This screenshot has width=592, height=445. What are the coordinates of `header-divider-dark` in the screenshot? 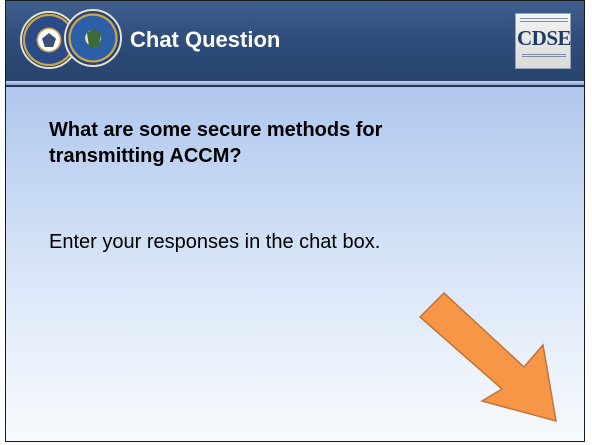 It's located at (295, 86).